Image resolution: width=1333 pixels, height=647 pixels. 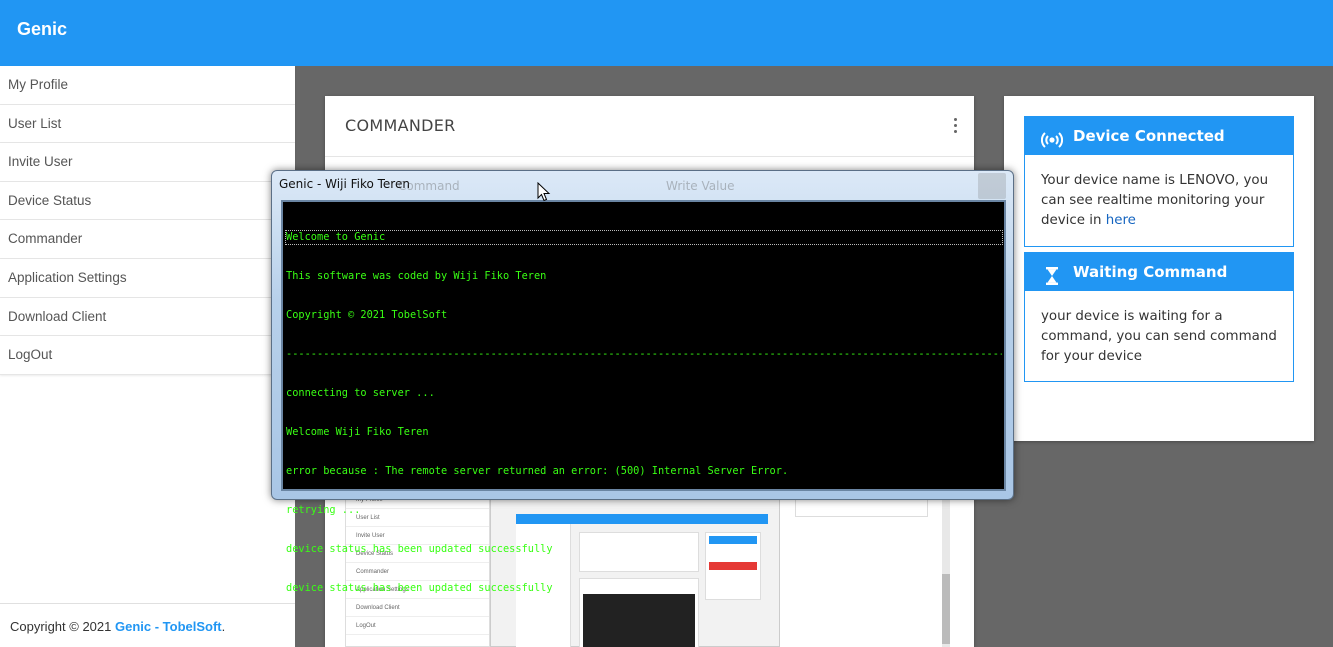 I want to click on sidebar-item-logout: LogOut, so click(x=147, y=355).